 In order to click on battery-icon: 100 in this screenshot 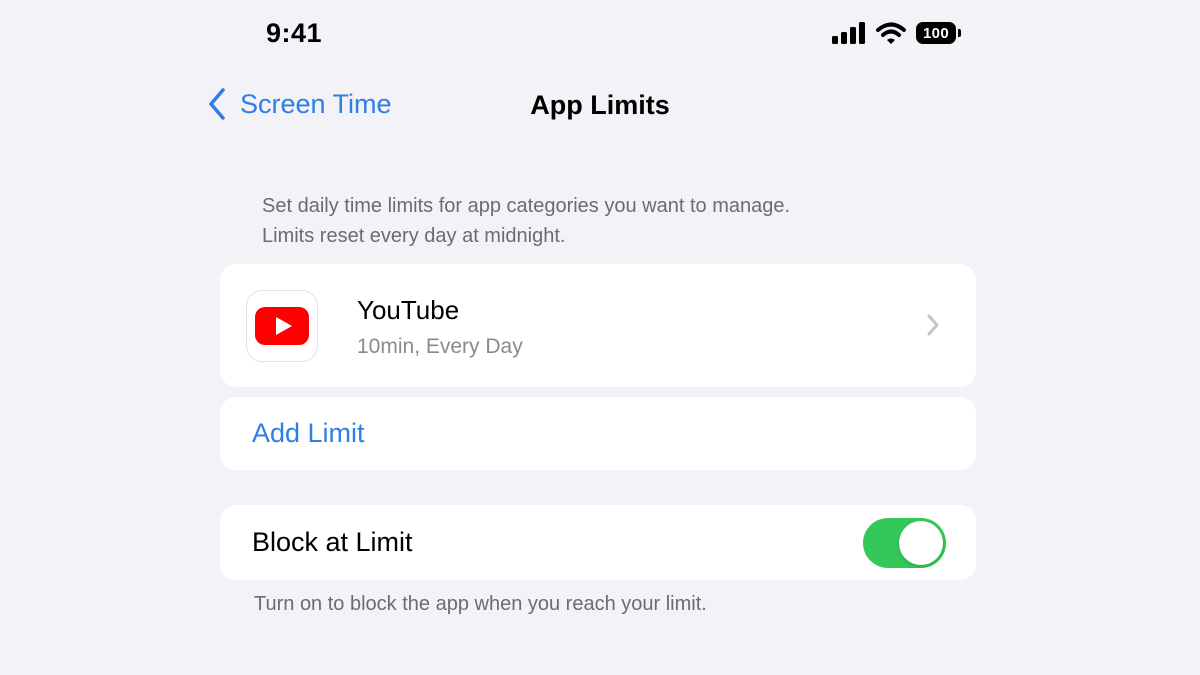, I will do `click(938, 33)`.